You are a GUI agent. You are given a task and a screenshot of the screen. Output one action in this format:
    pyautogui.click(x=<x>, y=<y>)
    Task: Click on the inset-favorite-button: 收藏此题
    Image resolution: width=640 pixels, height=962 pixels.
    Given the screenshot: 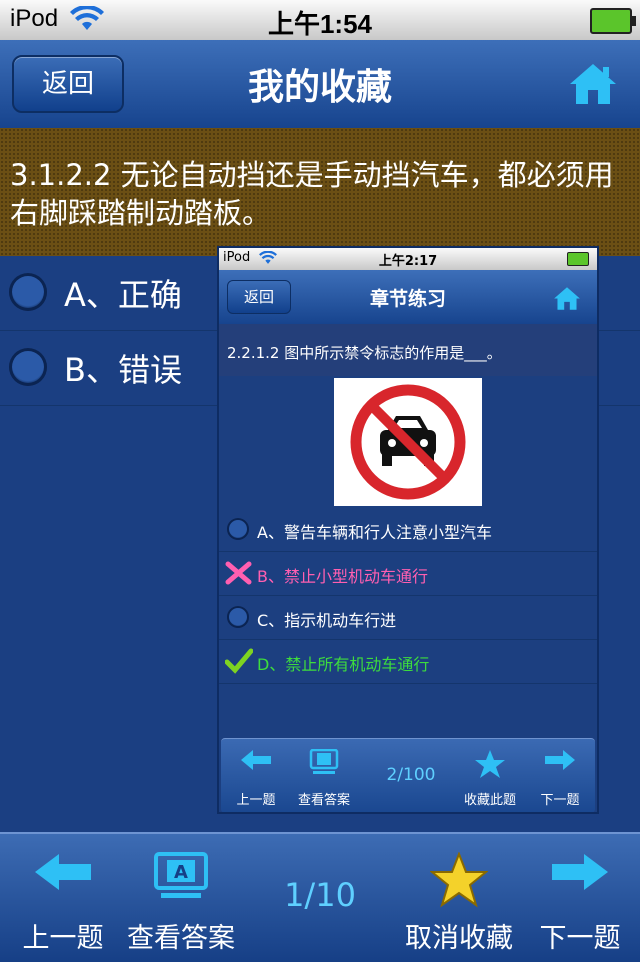 What is the action you would take?
    pyautogui.click(x=490, y=775)
    